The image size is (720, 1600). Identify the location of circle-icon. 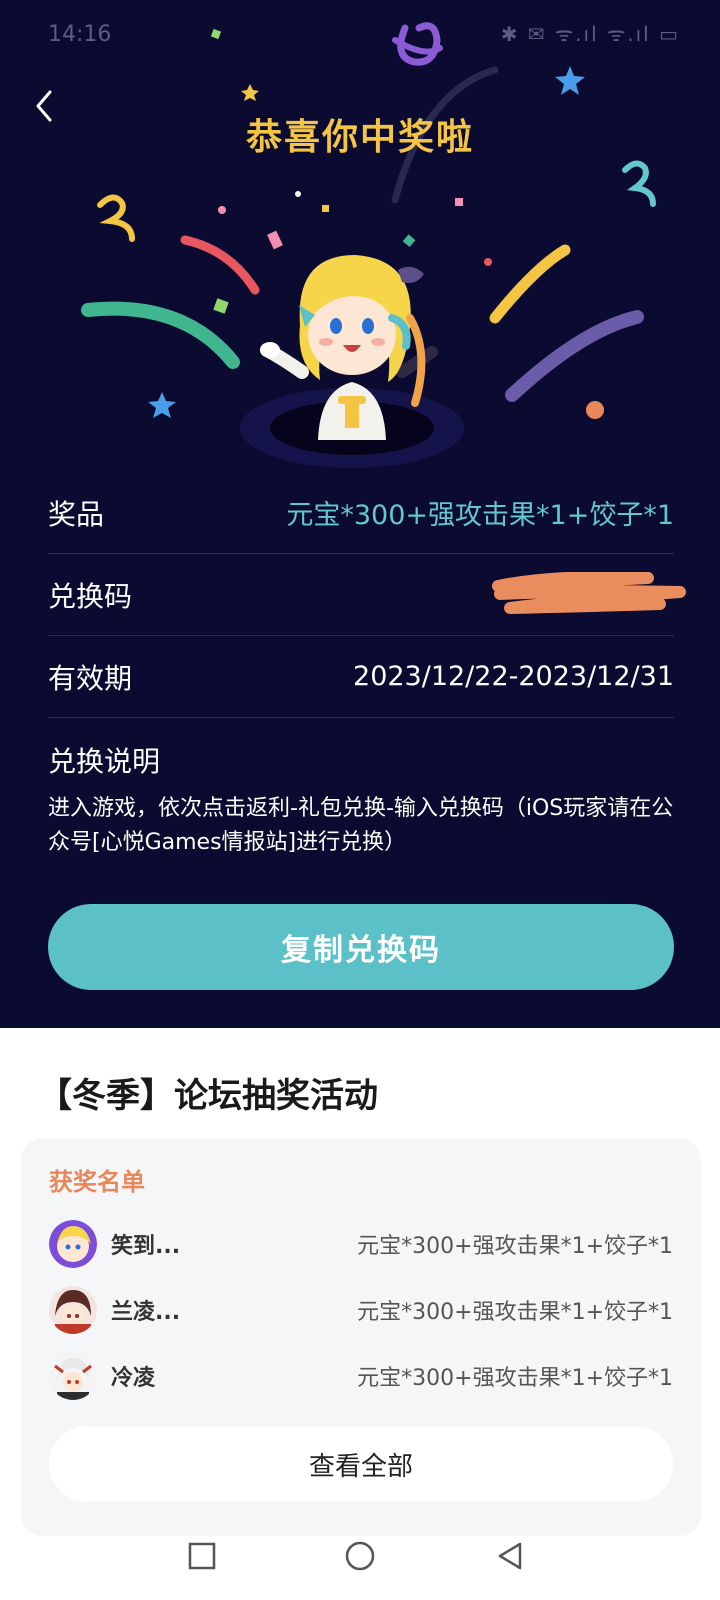
(360, 1556).